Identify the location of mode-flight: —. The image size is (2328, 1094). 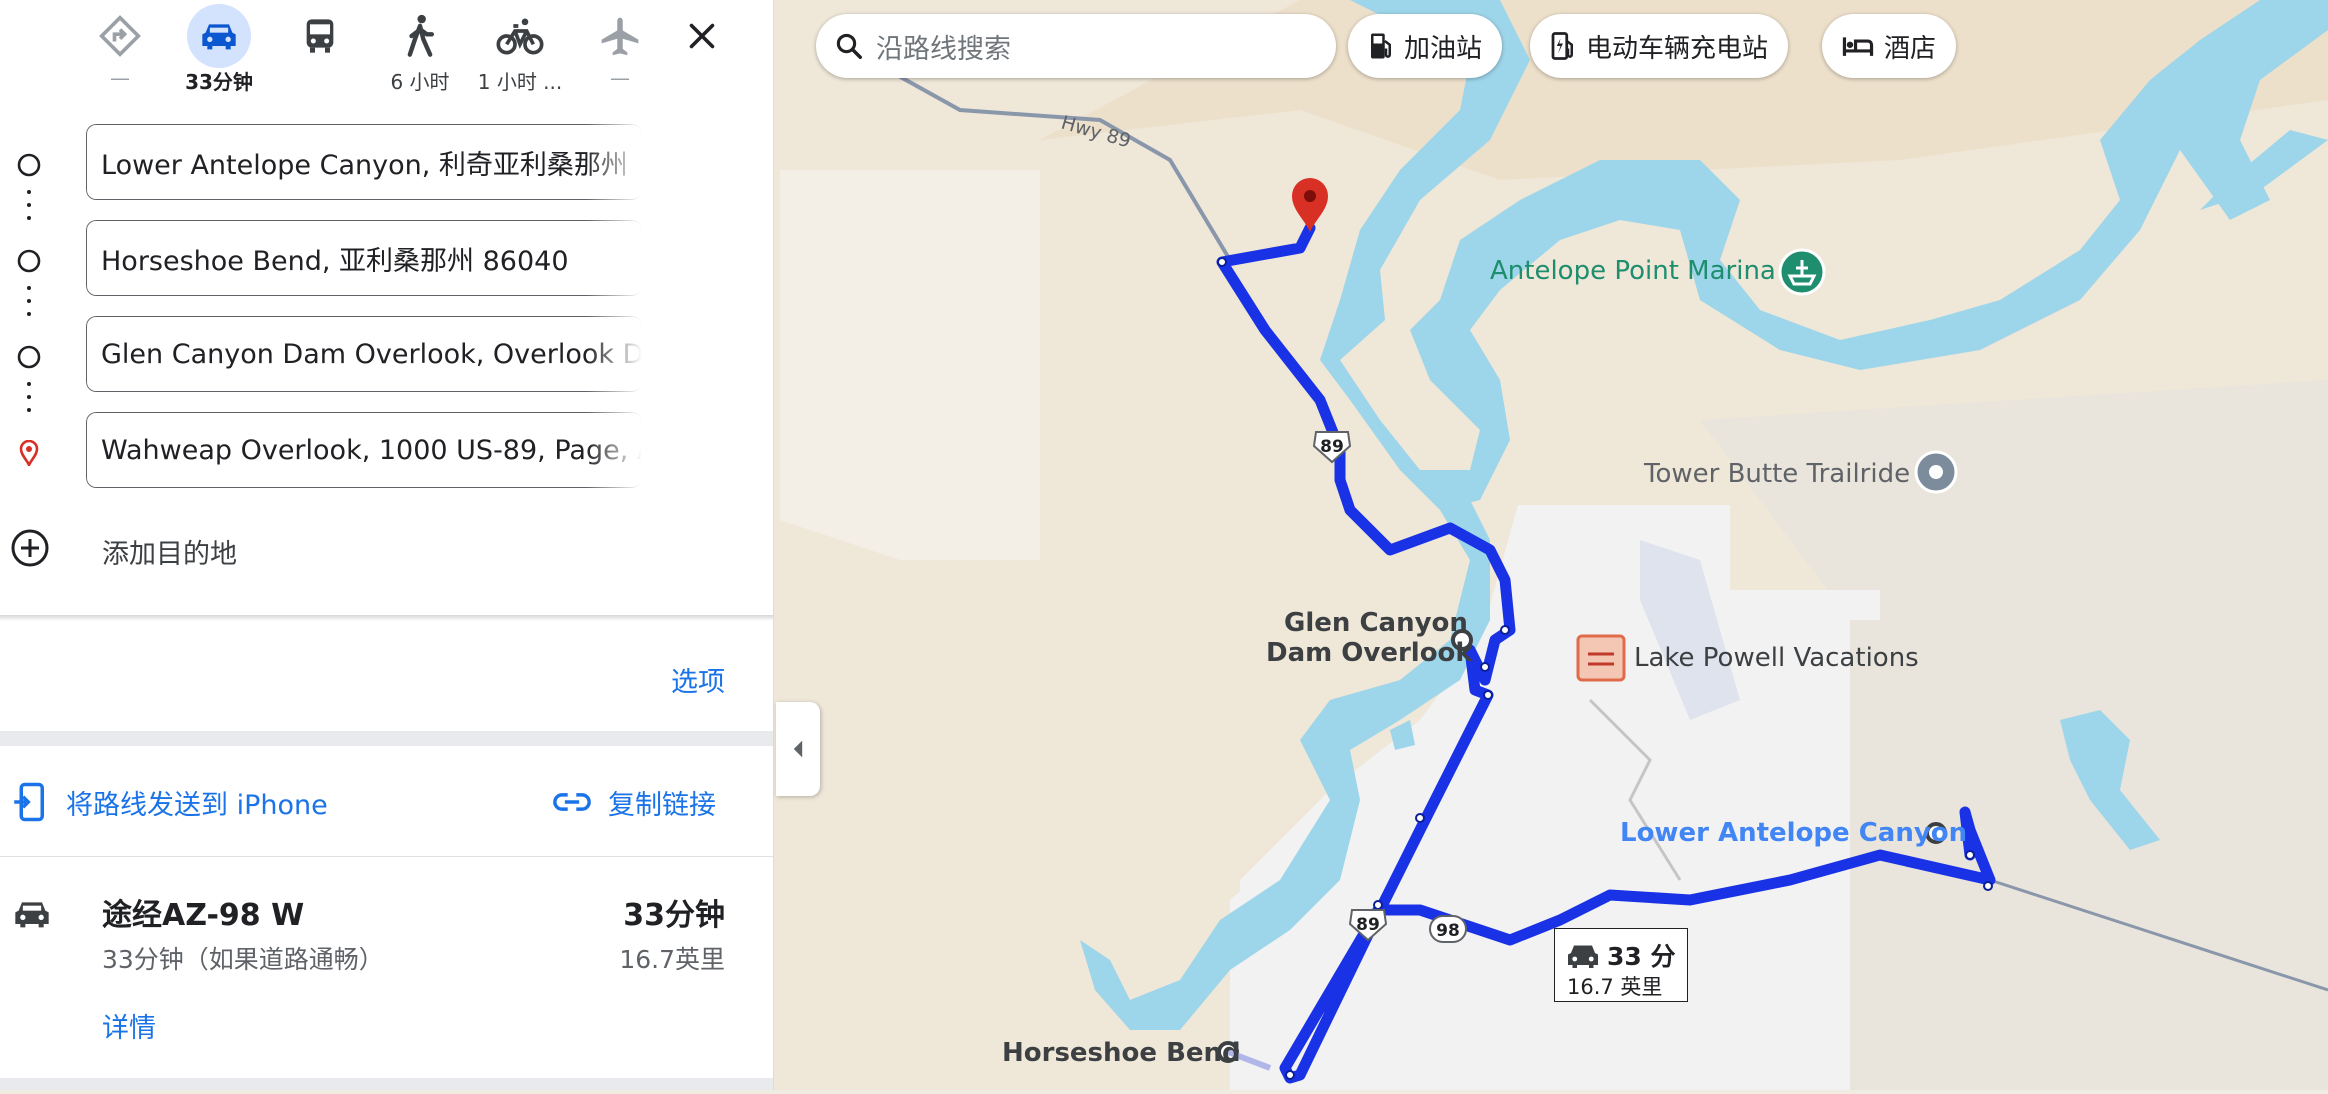
(620, 50).